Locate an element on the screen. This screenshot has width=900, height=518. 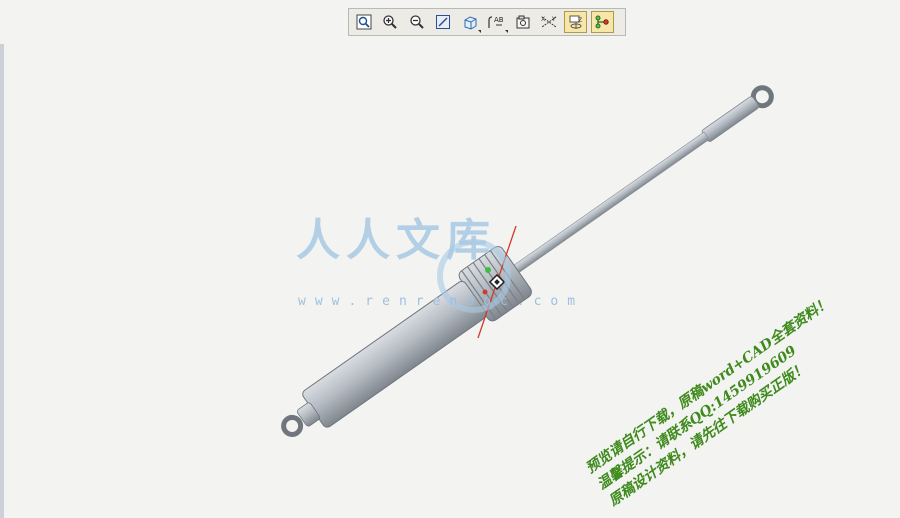
spin-center-button: Z is located at coordinates (575, 22).